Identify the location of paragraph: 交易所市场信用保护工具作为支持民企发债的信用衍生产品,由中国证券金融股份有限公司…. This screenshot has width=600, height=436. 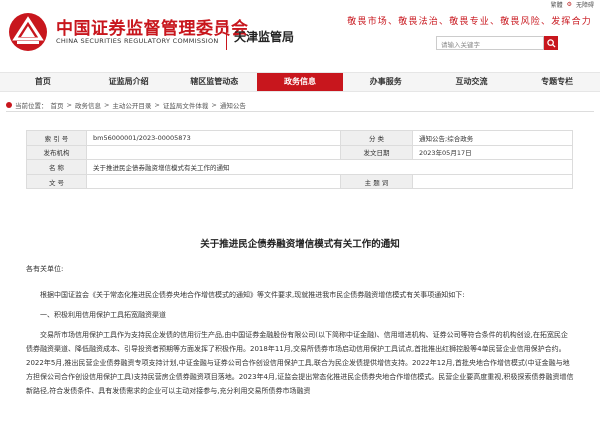
(300, 363).